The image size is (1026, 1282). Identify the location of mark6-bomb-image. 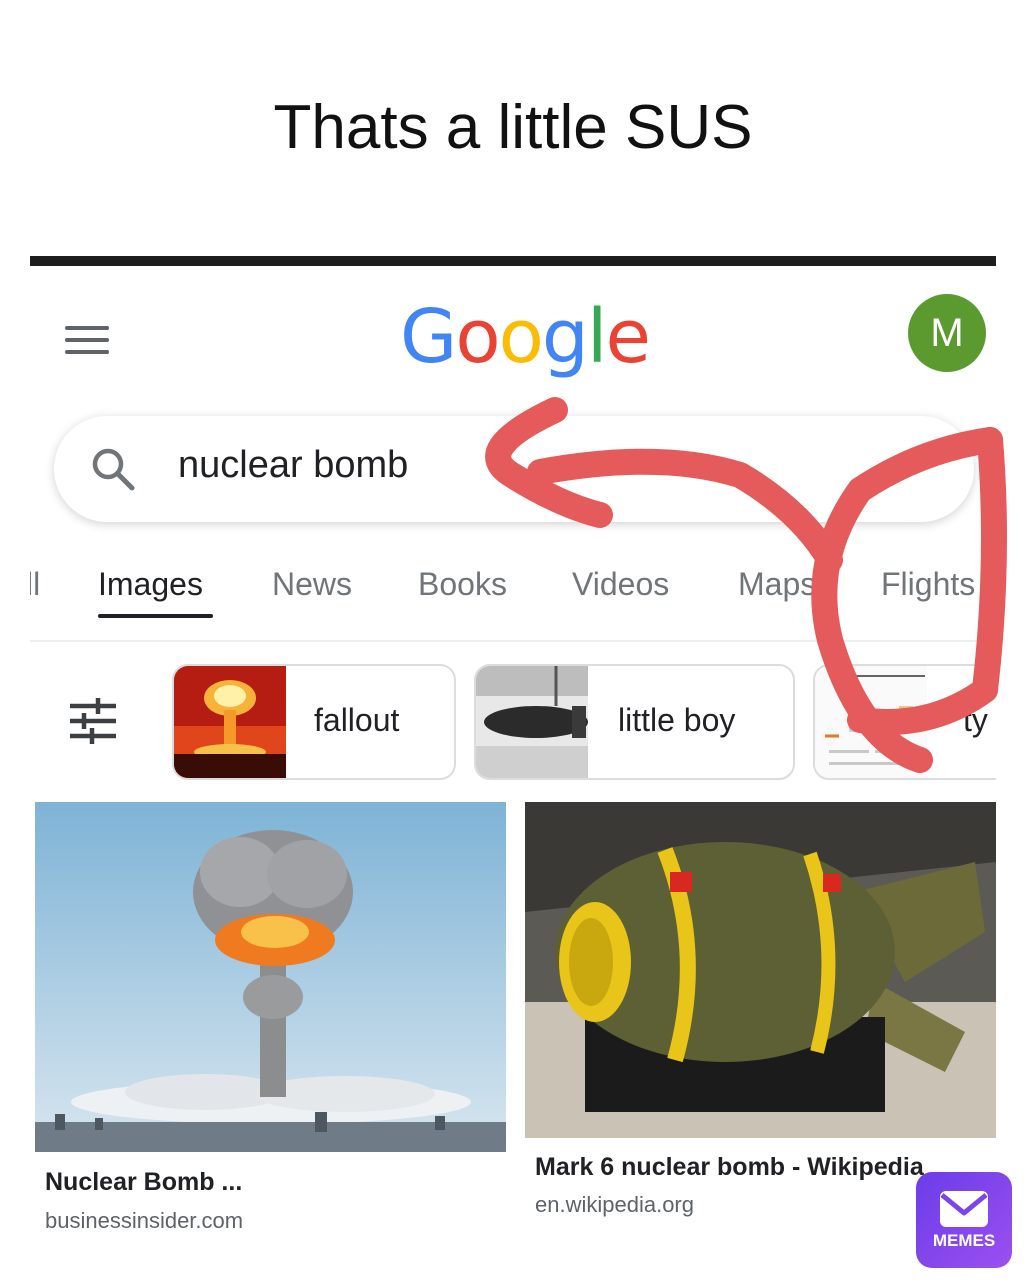
(760, 970).